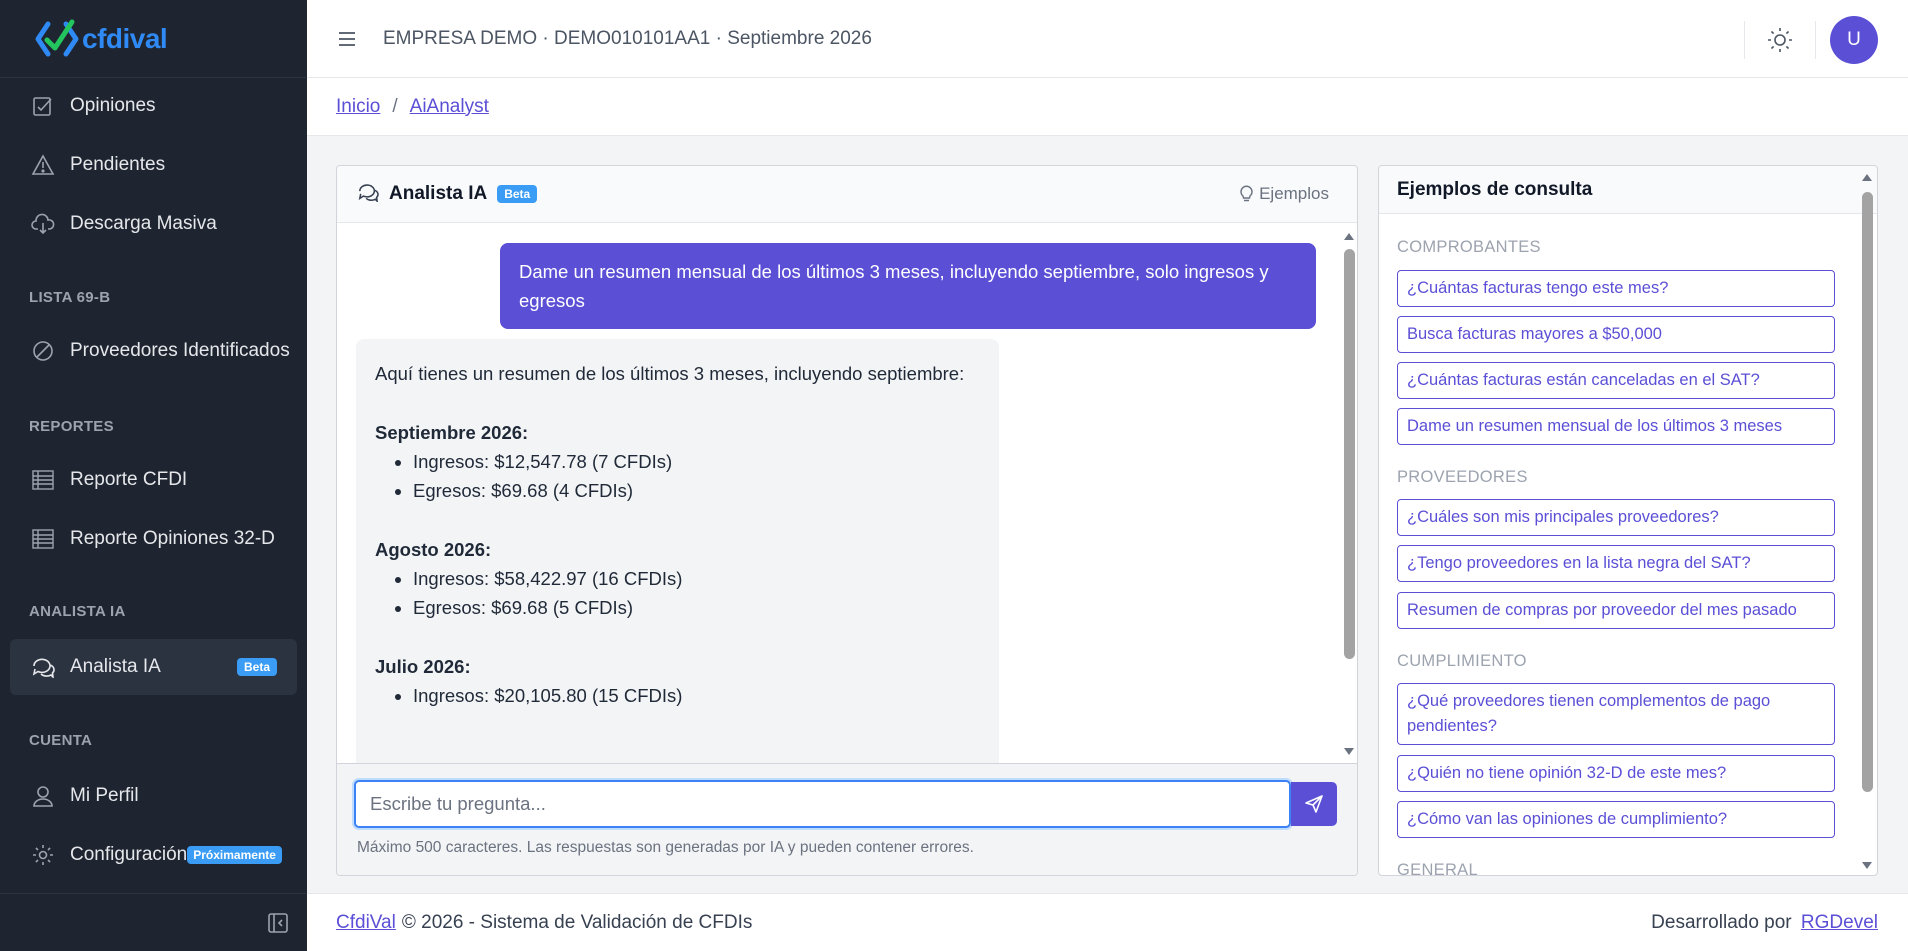  I want to click on sidebar-item-label: Reporte Opiniones 32-D, so click(172, 538).